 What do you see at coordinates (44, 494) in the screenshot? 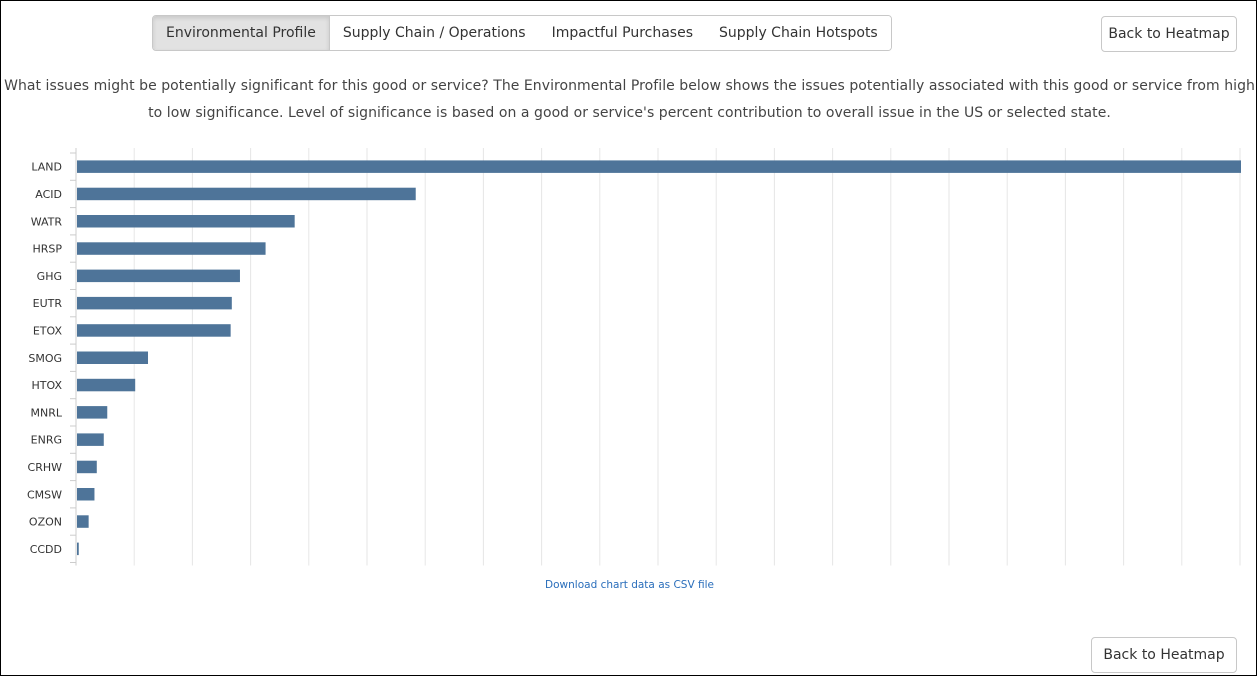
I see `y-tick-label: CMSW` at bounding box center [44, 494].